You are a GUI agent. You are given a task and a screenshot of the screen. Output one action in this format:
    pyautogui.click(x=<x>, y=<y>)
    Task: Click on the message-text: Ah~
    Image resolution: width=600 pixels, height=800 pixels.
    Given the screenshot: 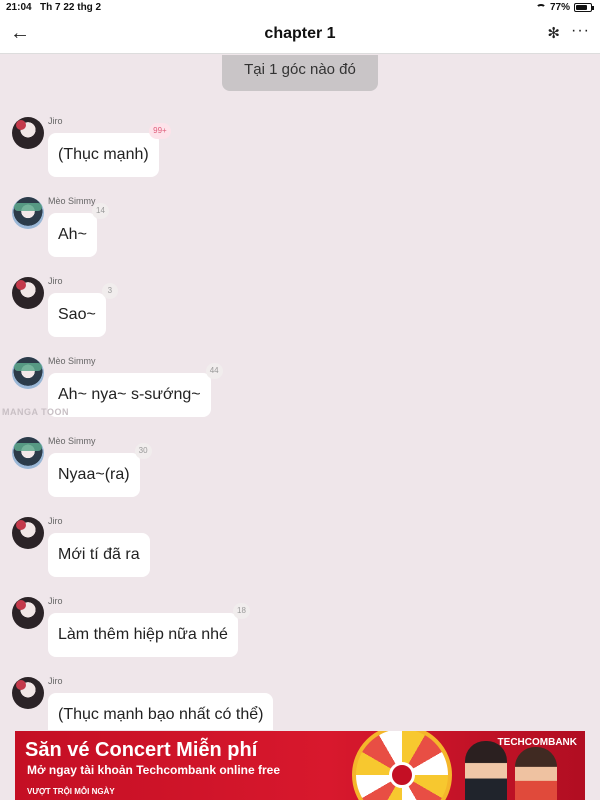 What is the action you would take?
    pyautogui.click(x=72, y=234)
    